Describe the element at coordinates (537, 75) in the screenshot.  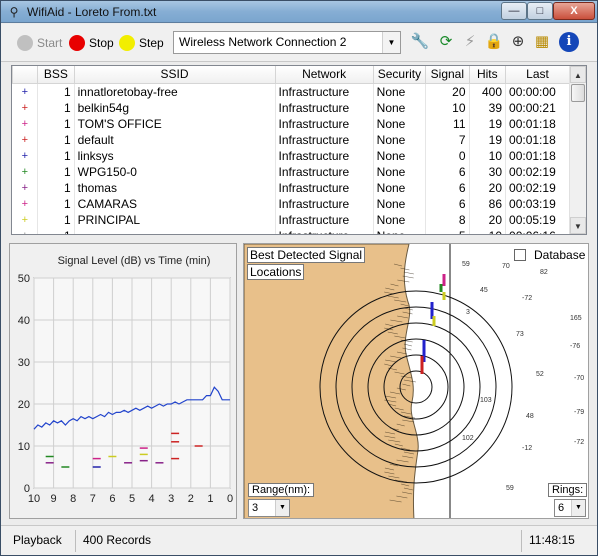
I see `col-header-last: Last` at that location.